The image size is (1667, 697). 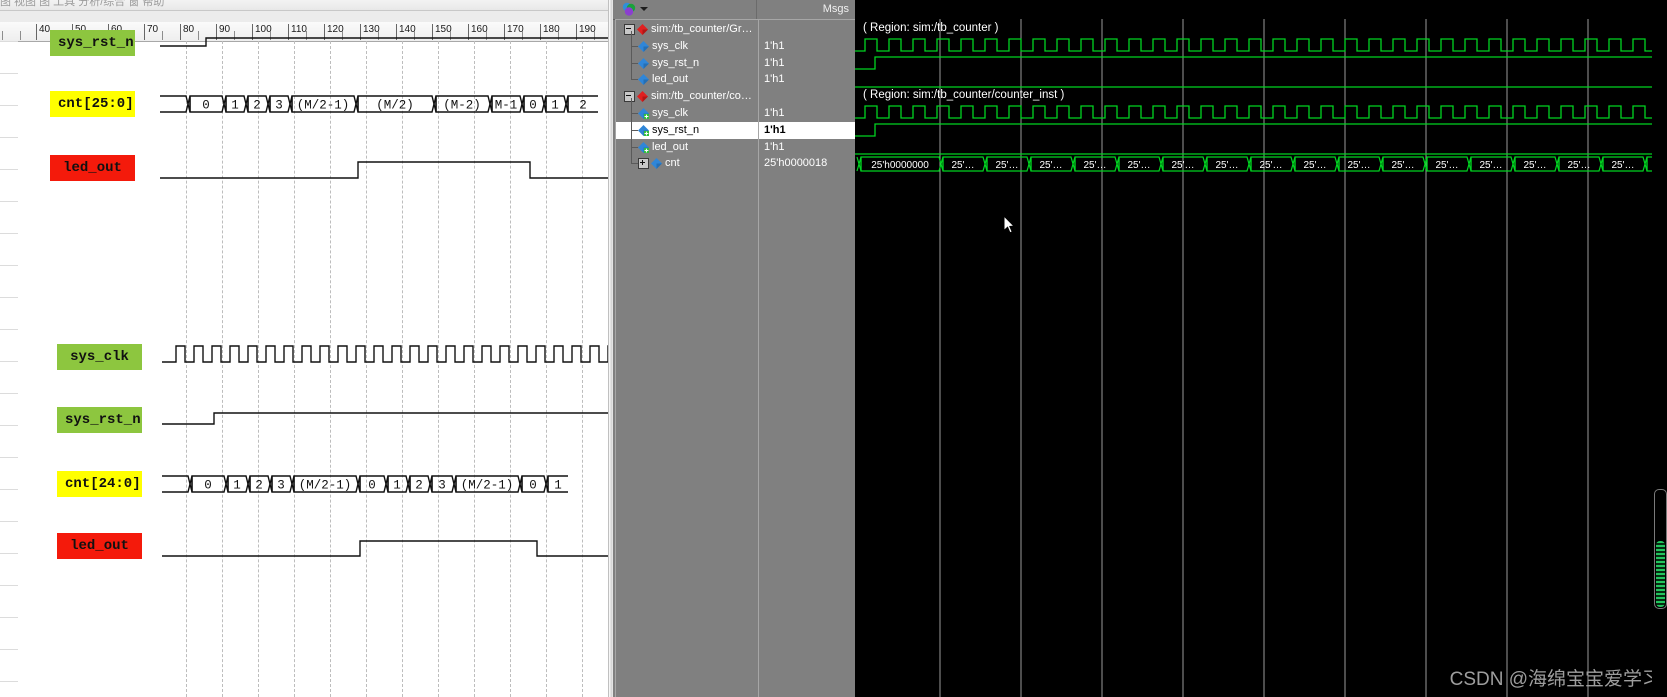 What do you see at coordinates (99, 357) in the screenshot?
I see `signal-label-sys-clk-bottom: sys_clk` at bounding box center [99, 357].